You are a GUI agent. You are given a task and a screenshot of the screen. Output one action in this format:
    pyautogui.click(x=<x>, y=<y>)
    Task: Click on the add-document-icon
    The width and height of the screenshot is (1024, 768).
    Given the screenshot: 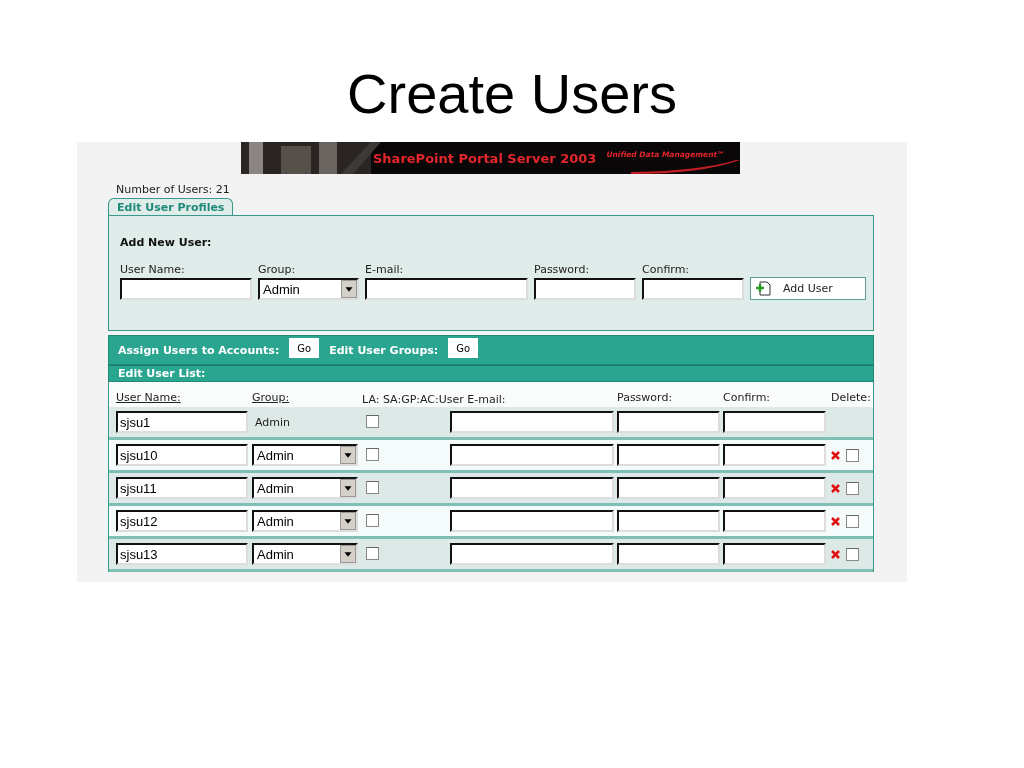 What is the action you would take?
    pyautogui.click(x=763, y=288)
    